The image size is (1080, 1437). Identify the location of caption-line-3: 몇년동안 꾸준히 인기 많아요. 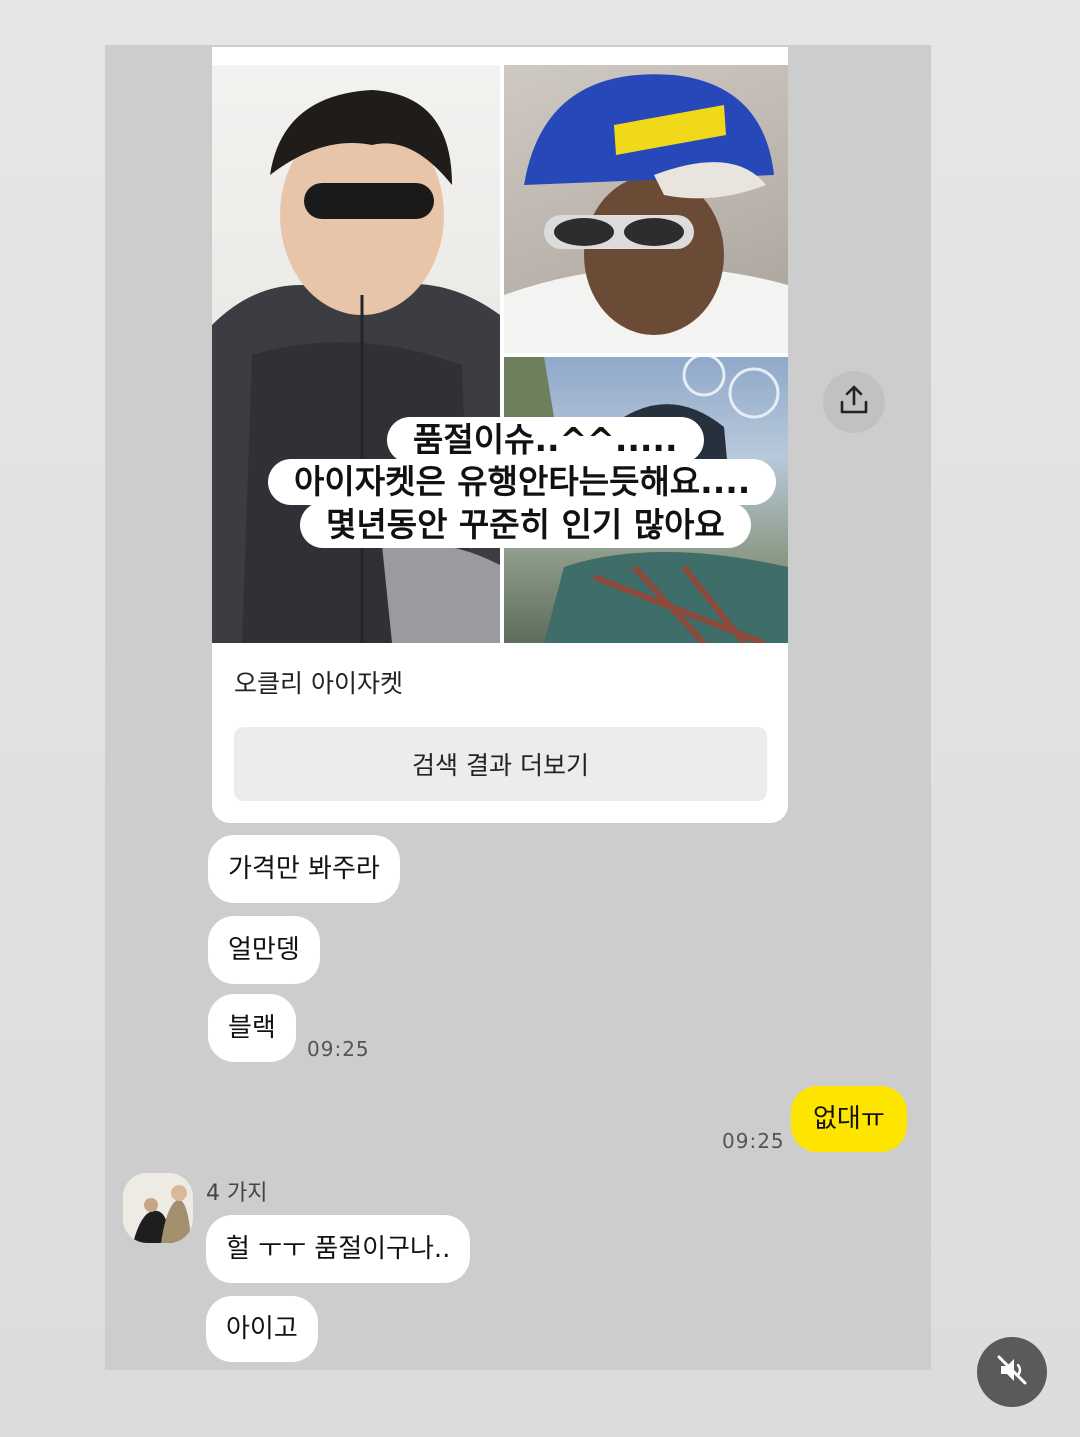
(525, 525).